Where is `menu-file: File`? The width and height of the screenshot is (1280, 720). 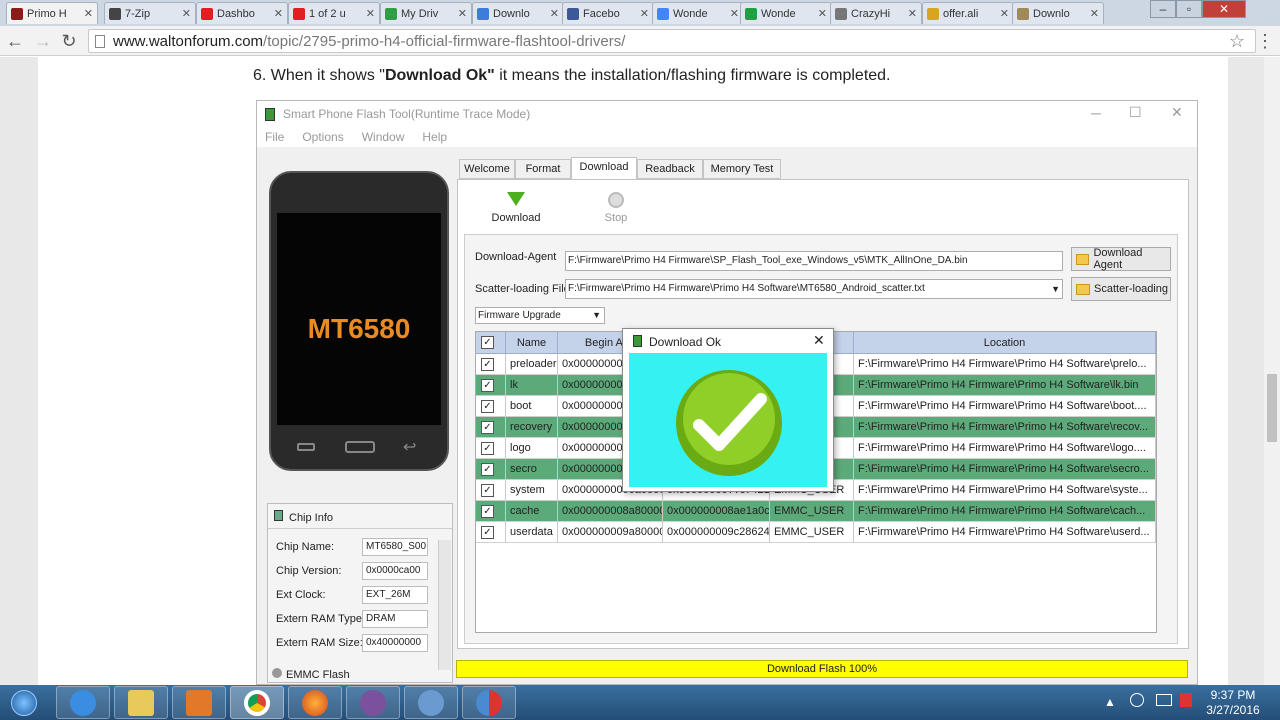 menu-file: File is located at coordinates (274, 137).